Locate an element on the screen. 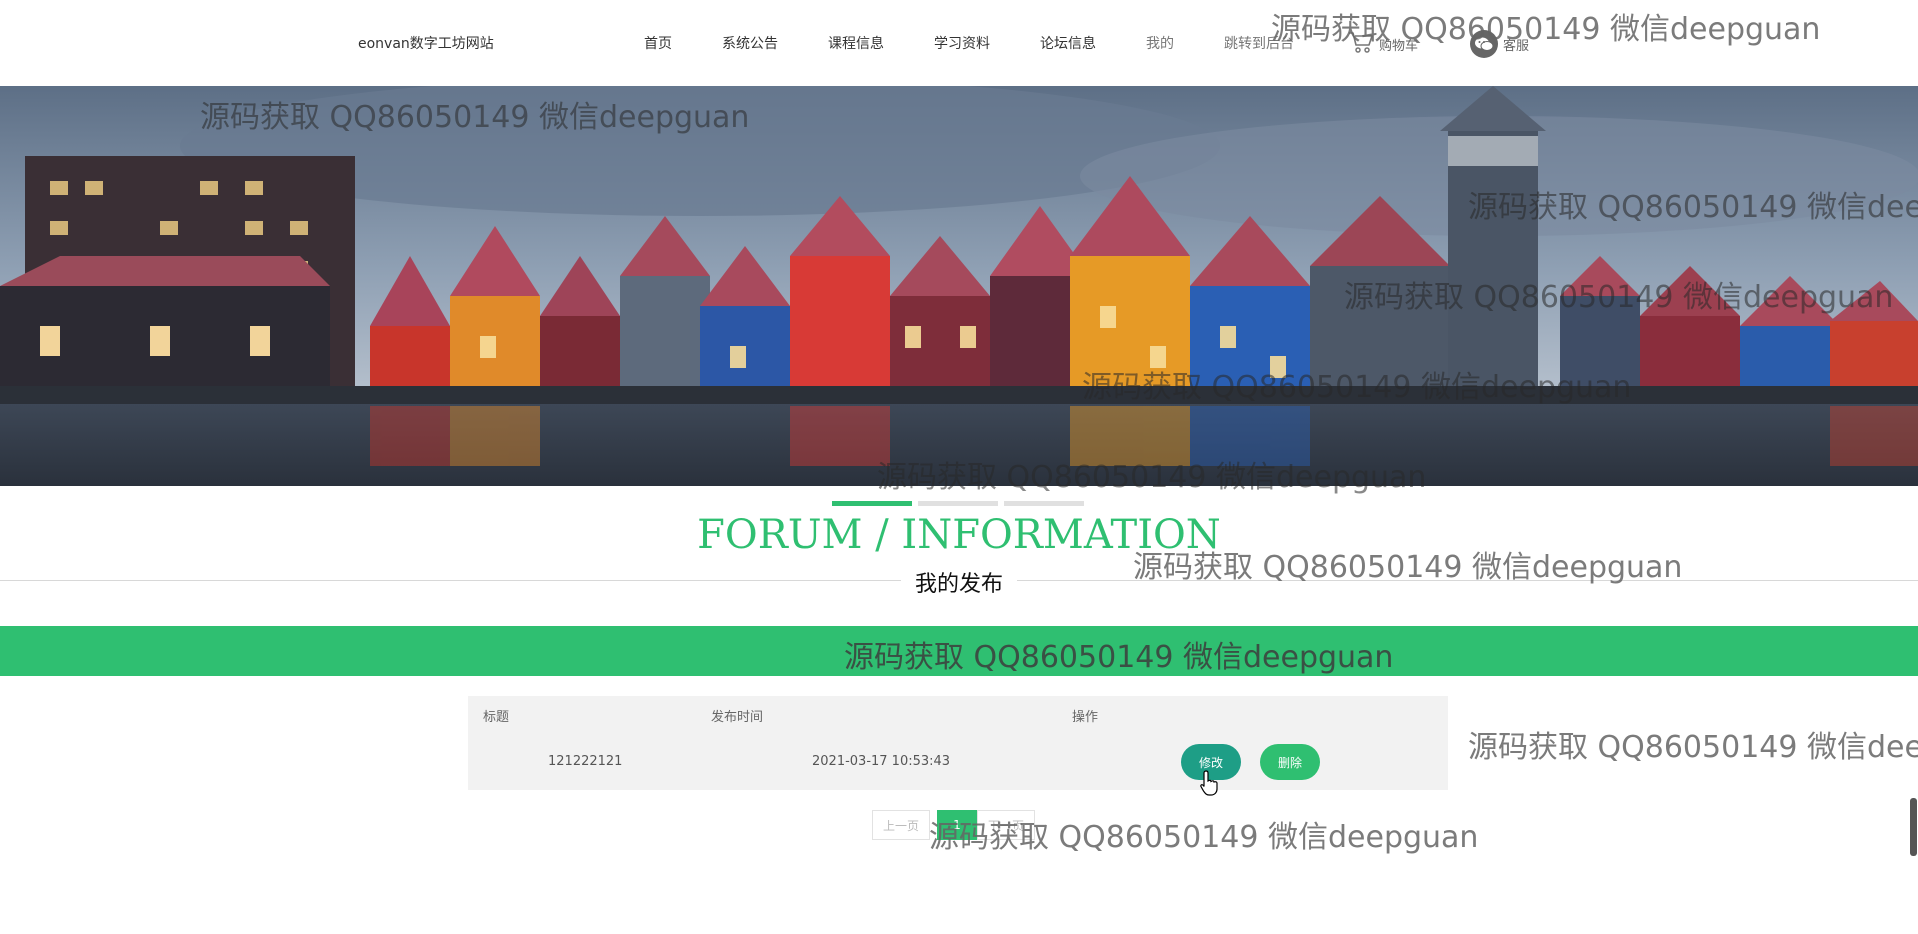 This screenshot has width=1918, height=934. carousel-indicators is located at coordinates (958, 503).